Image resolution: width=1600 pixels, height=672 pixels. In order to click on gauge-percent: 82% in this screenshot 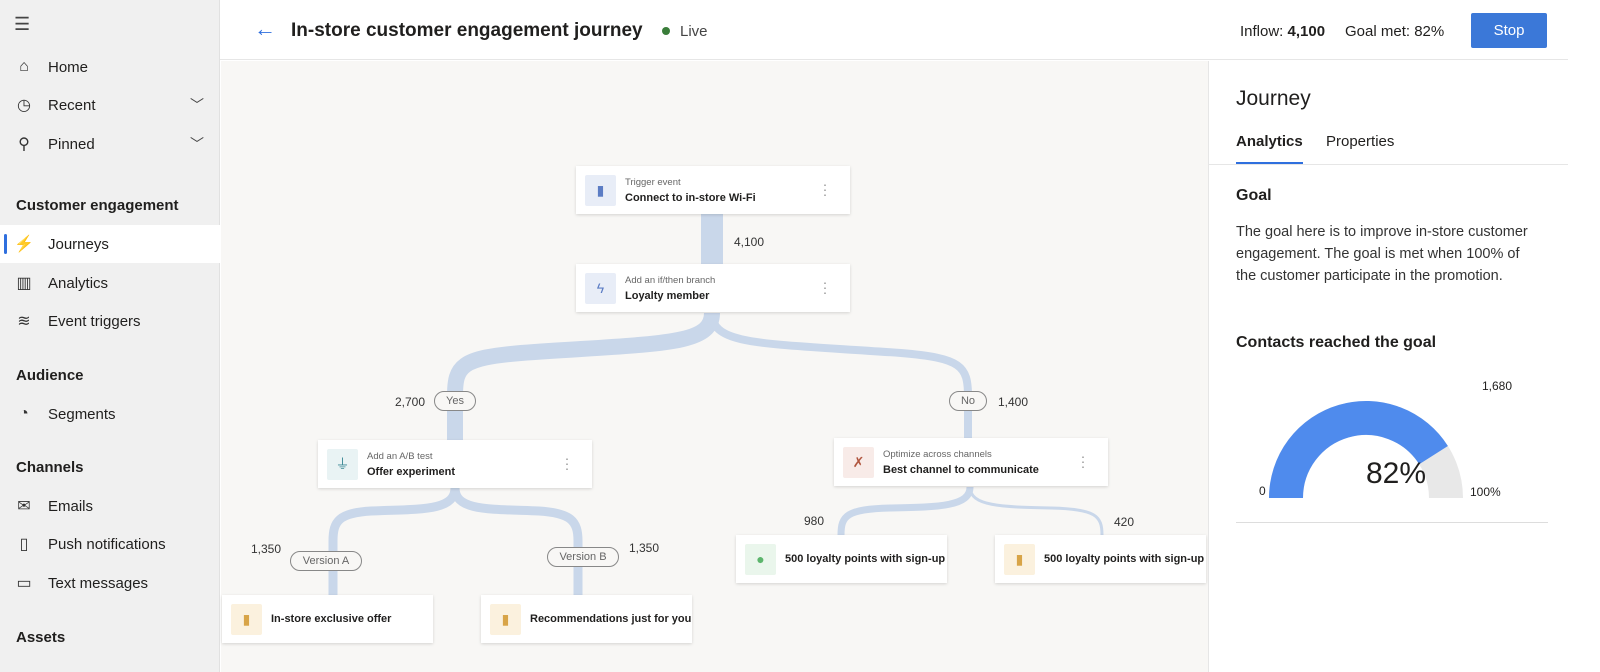, I will do `click(1396, 473)`.